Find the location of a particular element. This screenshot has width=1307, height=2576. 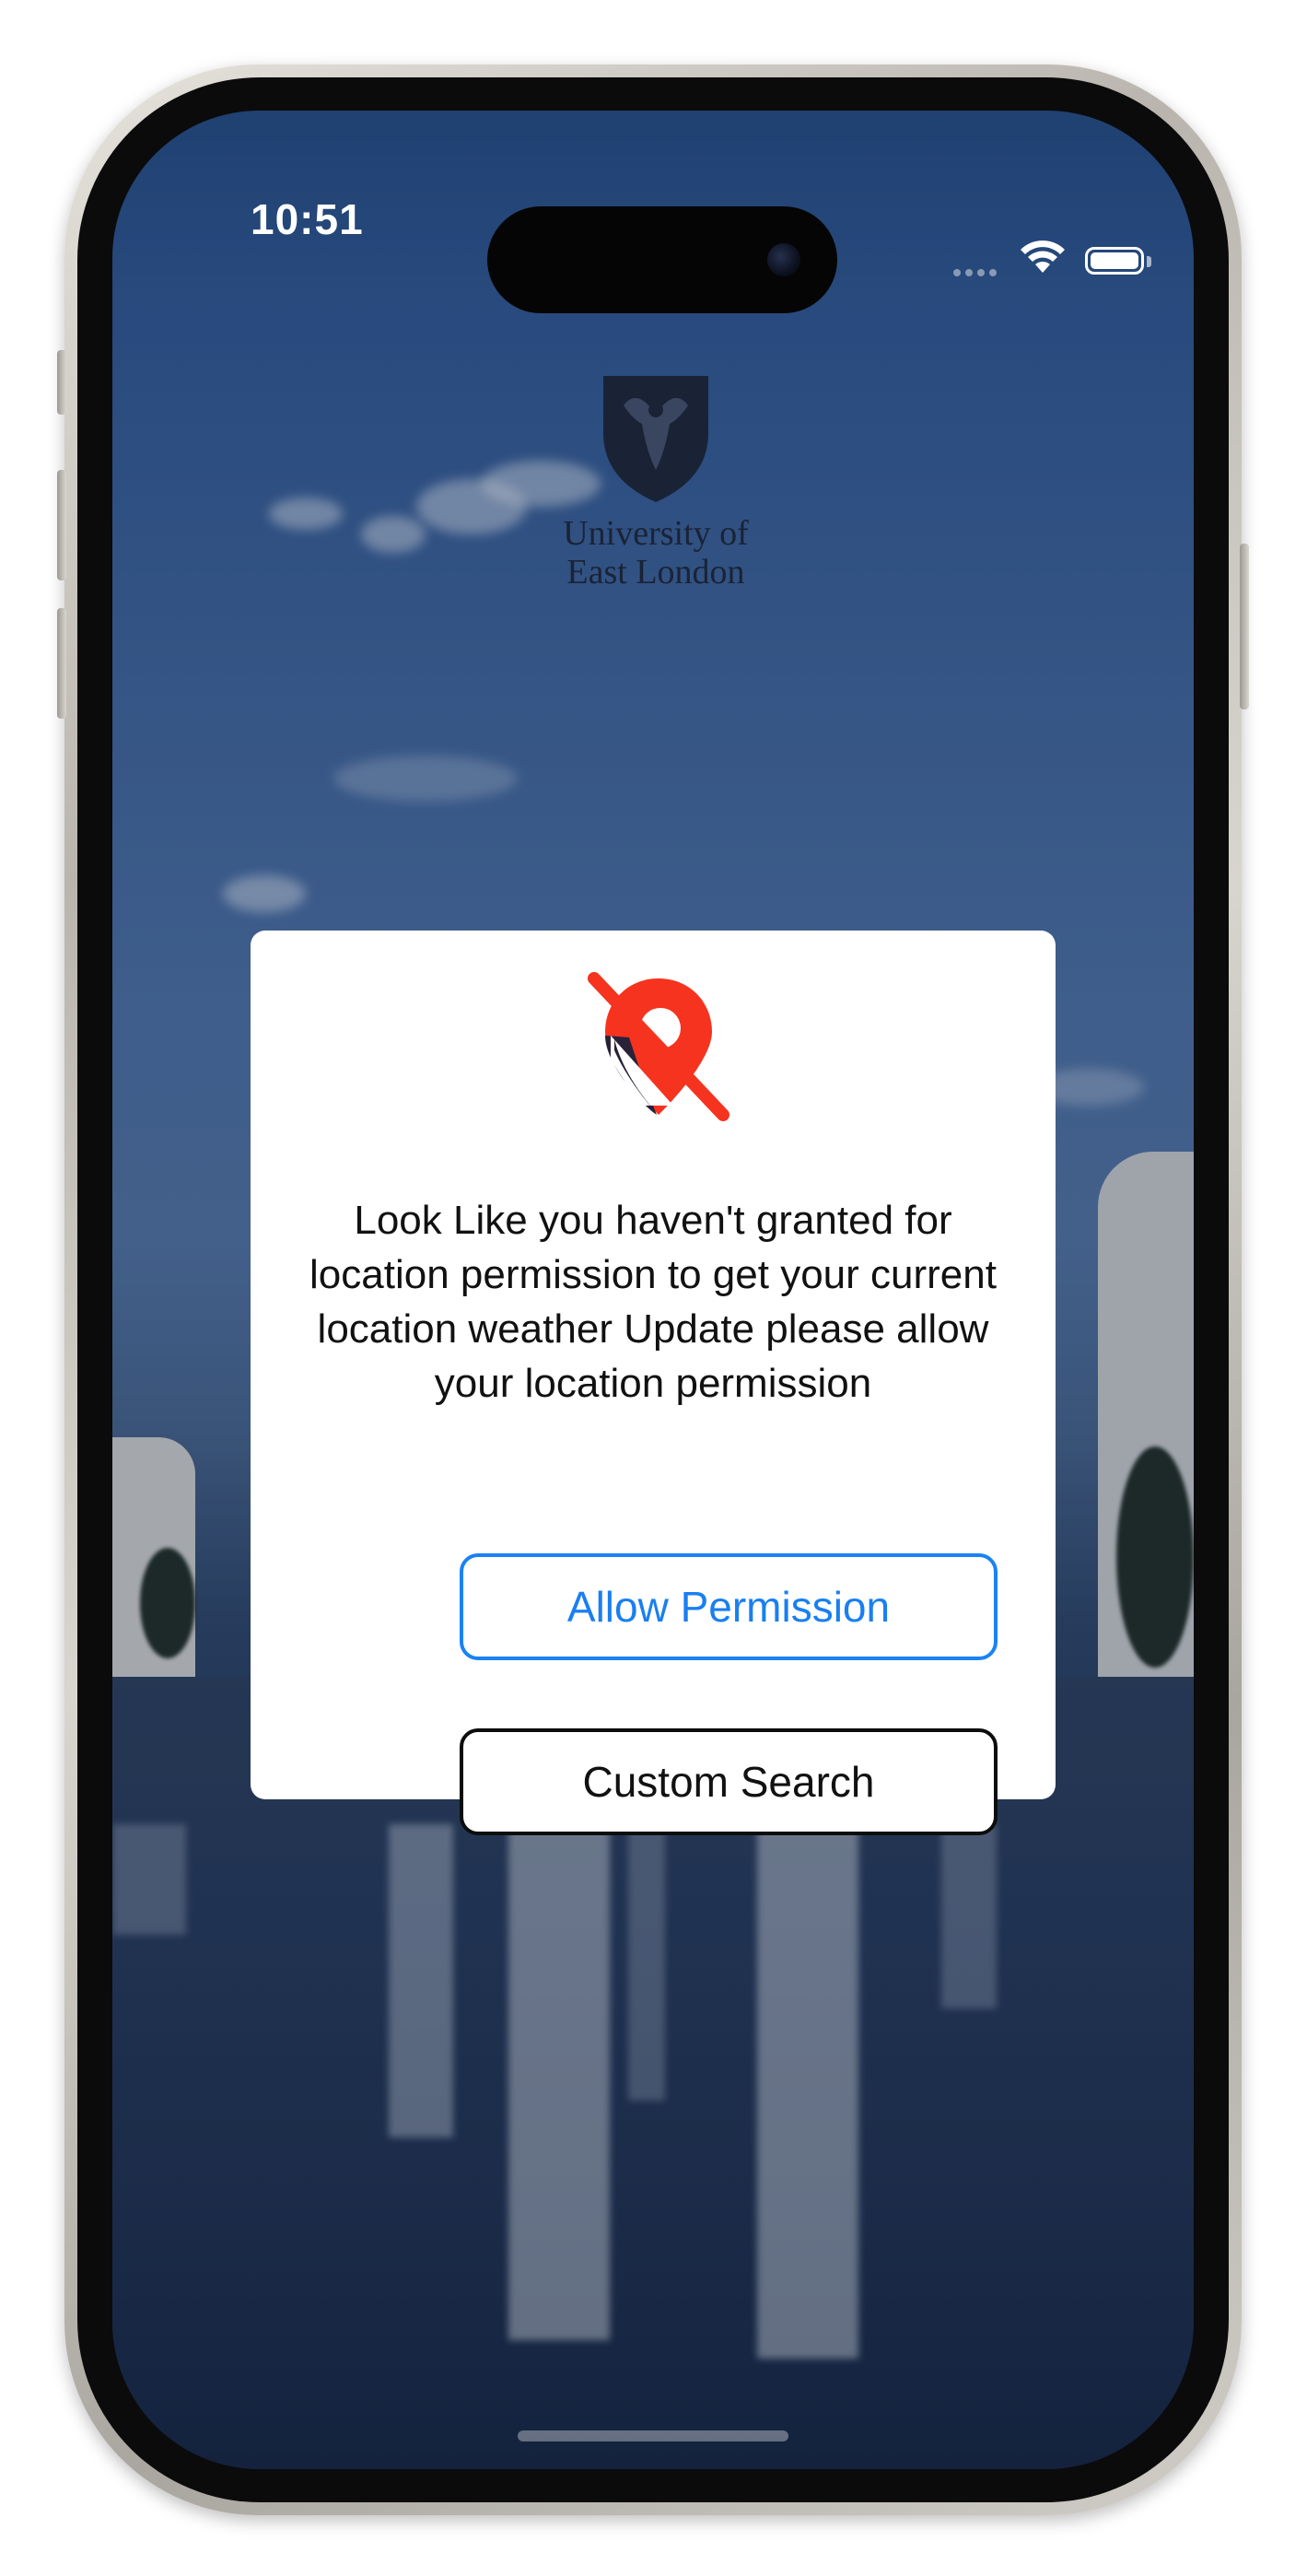

home-indicator is located at coordinates (653, 2435).